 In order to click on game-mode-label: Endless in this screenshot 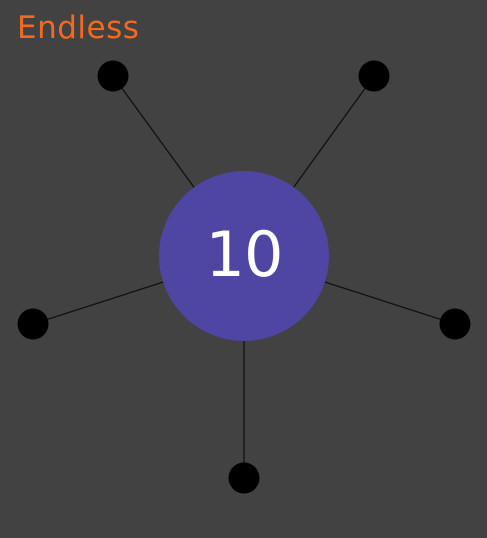, I will do `click(78, 28)`.